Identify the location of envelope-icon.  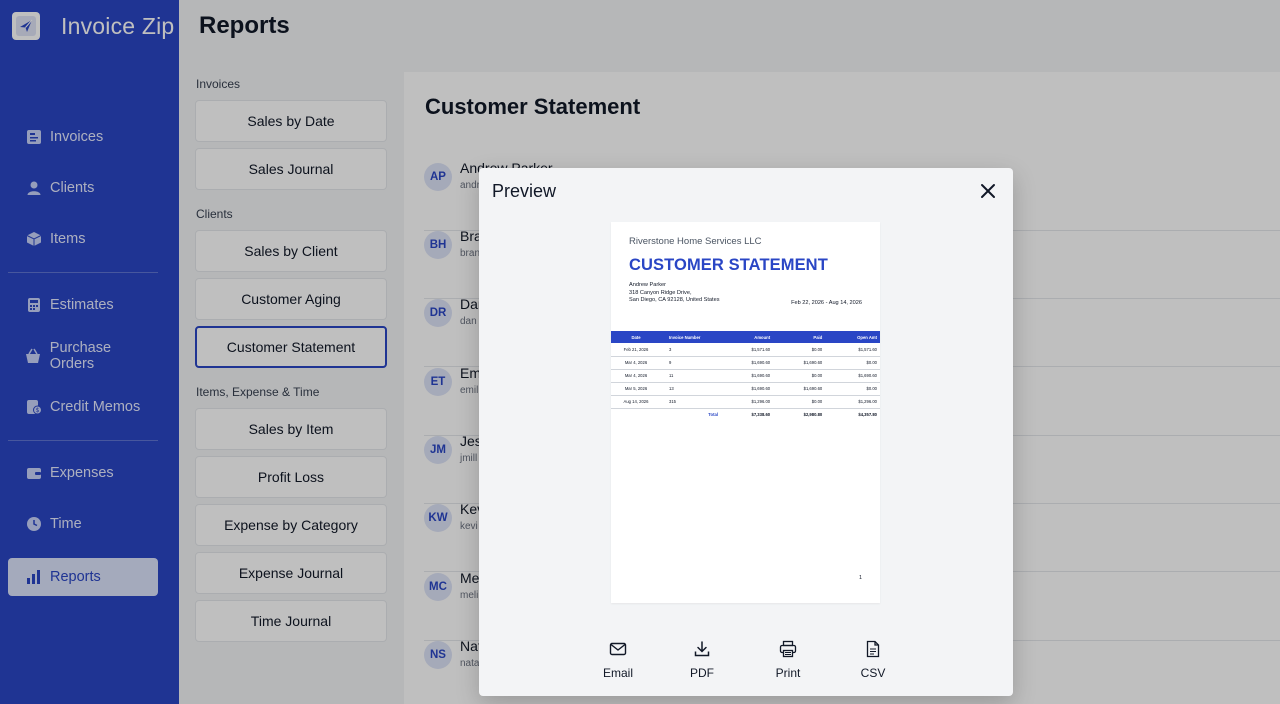
(618, 649).